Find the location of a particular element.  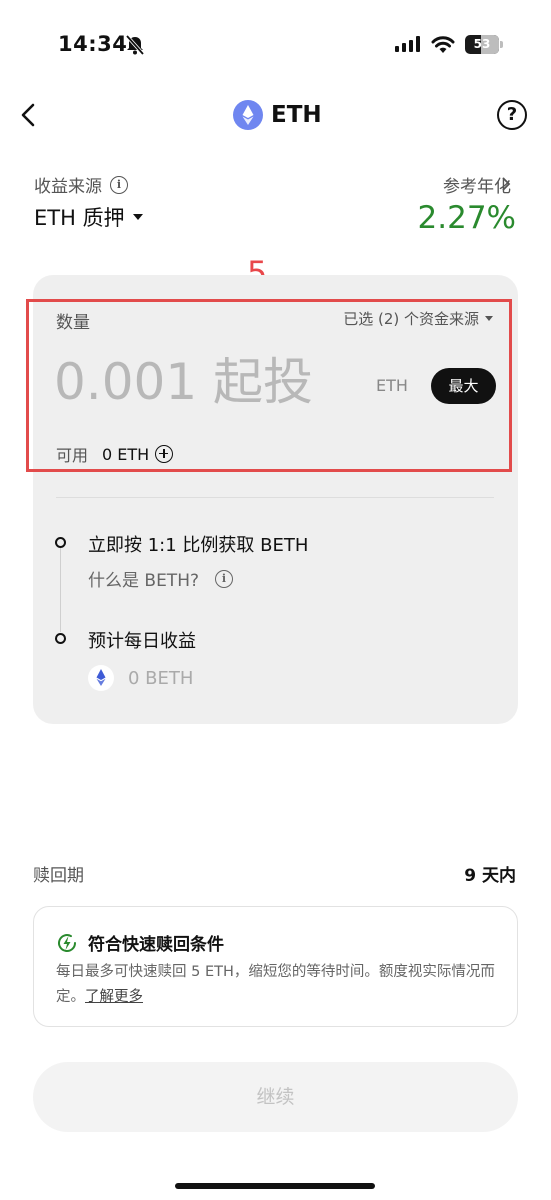

yield-source-label: 收益来源 i is located at coordinates (81, 184).